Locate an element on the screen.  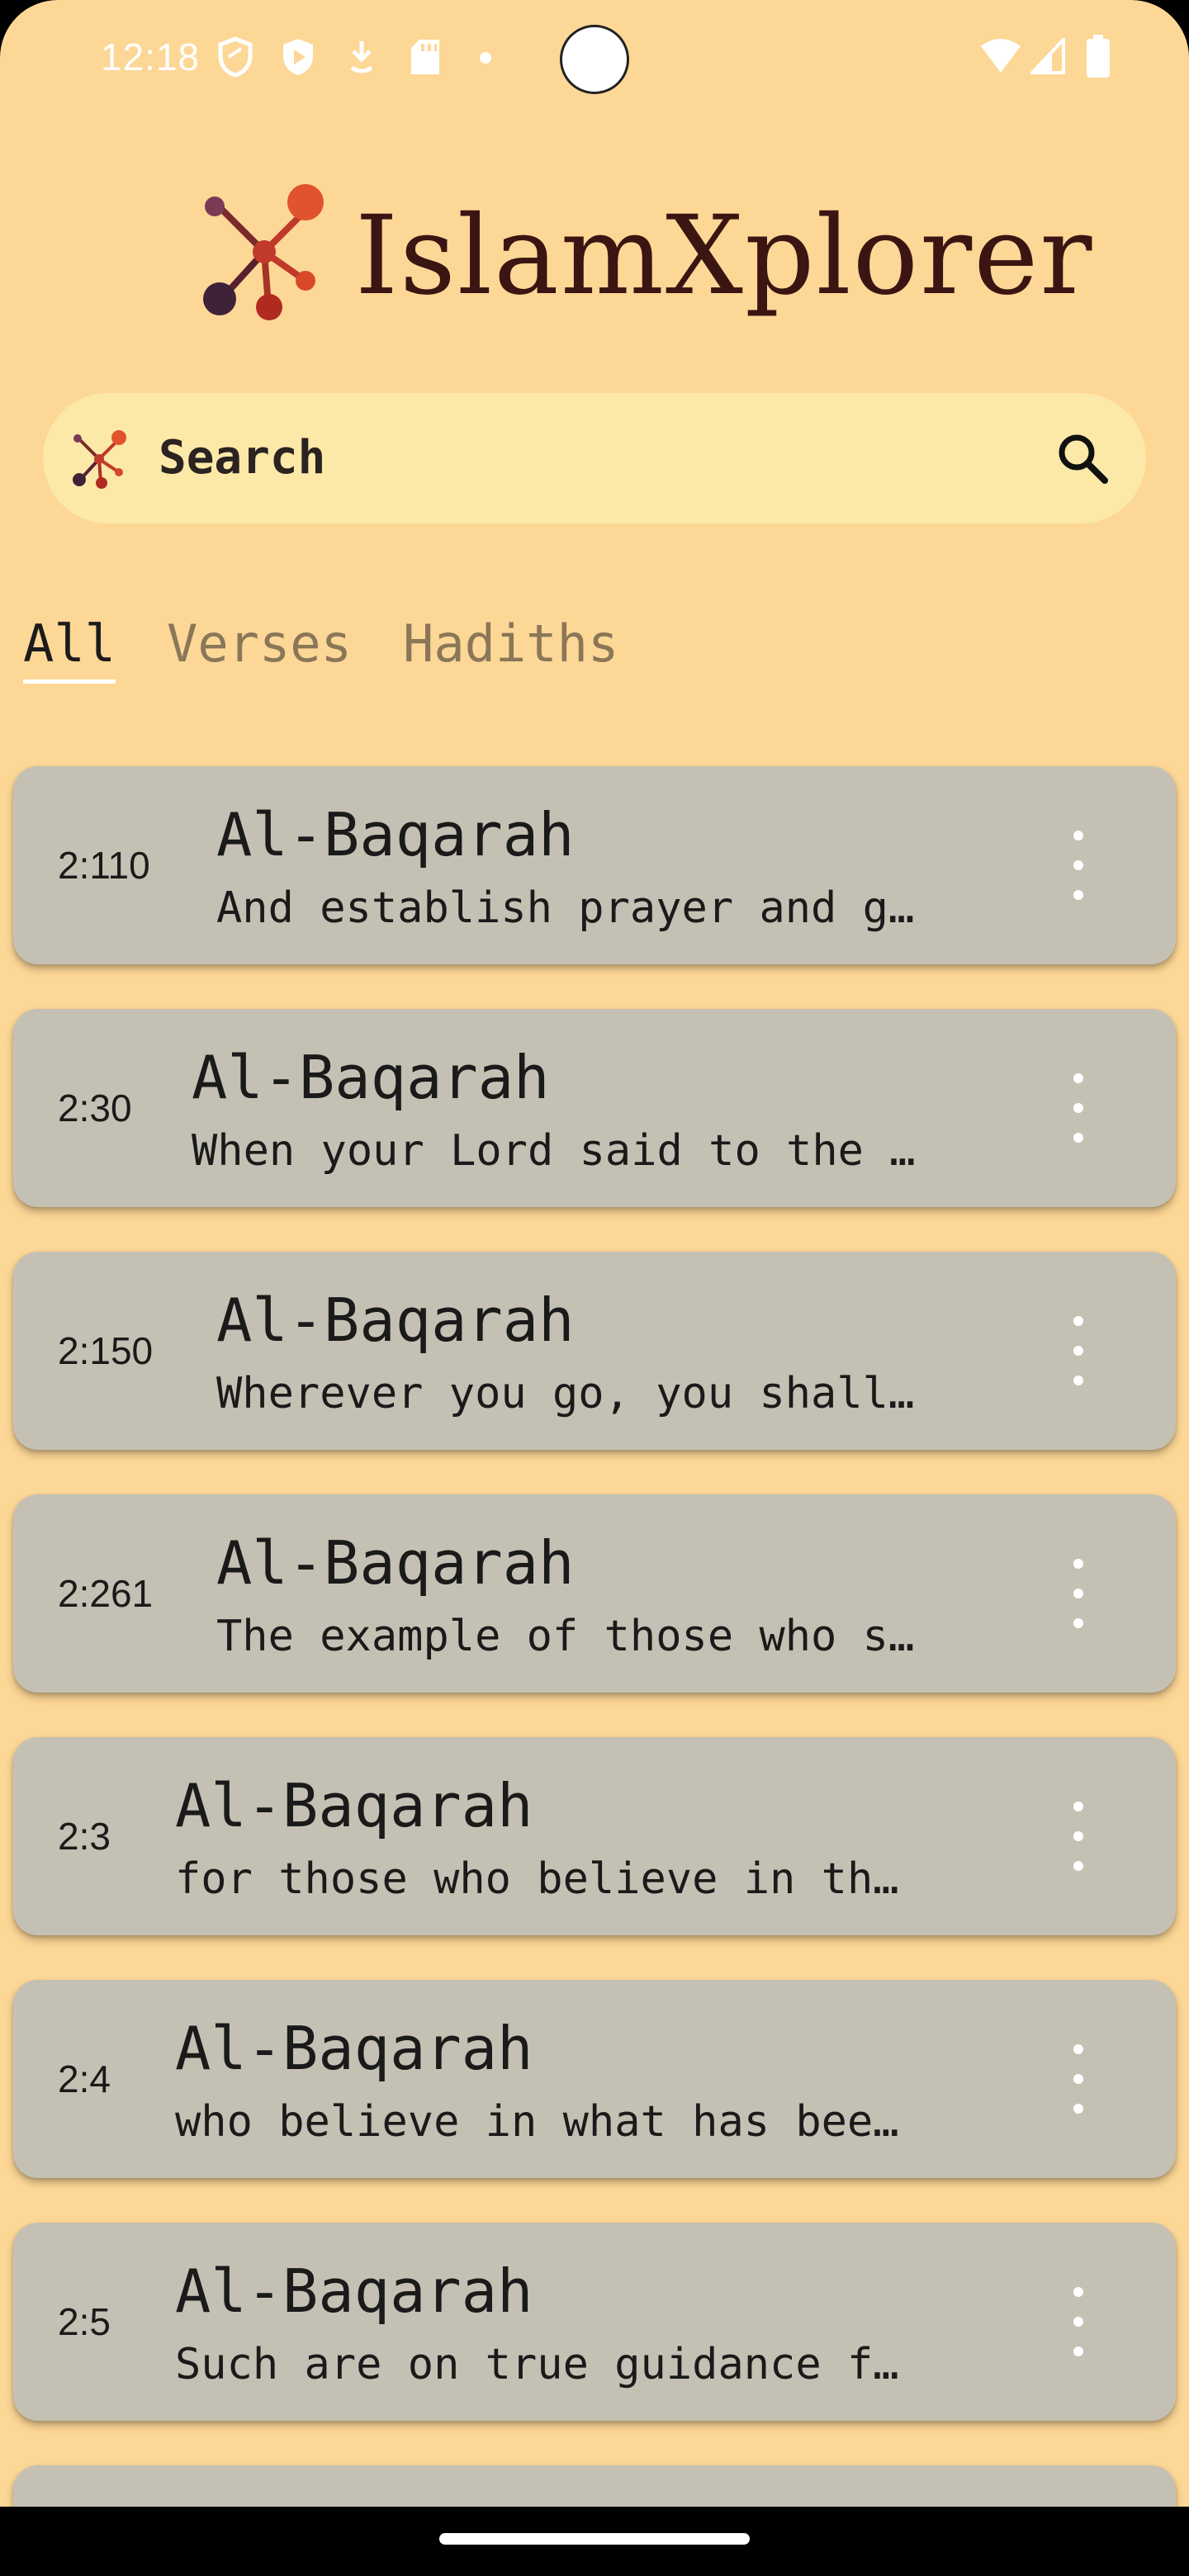
system-nav-bar is located at coordinates (594, 2541).